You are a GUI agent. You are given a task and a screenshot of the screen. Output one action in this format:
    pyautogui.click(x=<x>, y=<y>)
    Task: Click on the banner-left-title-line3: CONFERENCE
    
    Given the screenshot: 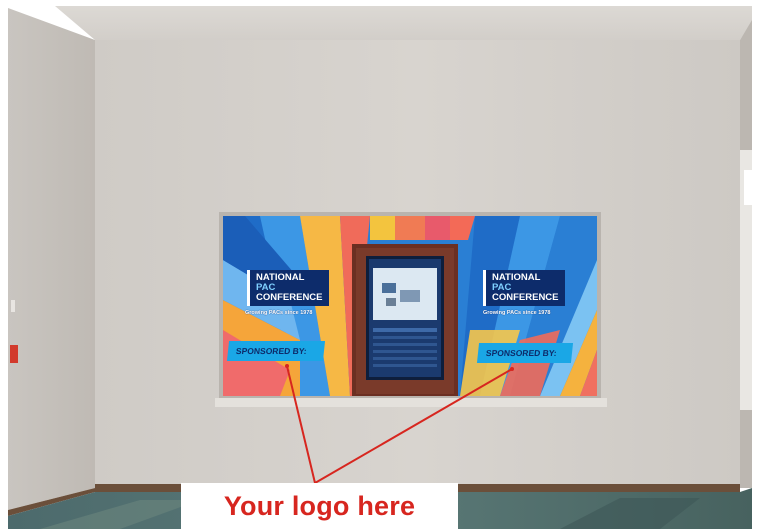 What is the action you would take?
    pyautogui.click(x=289, y=297)
    